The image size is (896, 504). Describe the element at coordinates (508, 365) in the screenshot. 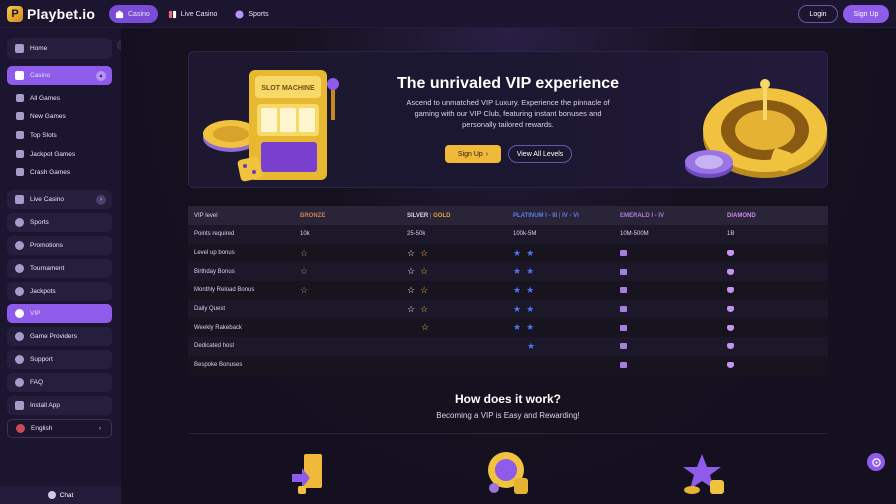

I see `table-row: Bespoke Bonuses` at that location.